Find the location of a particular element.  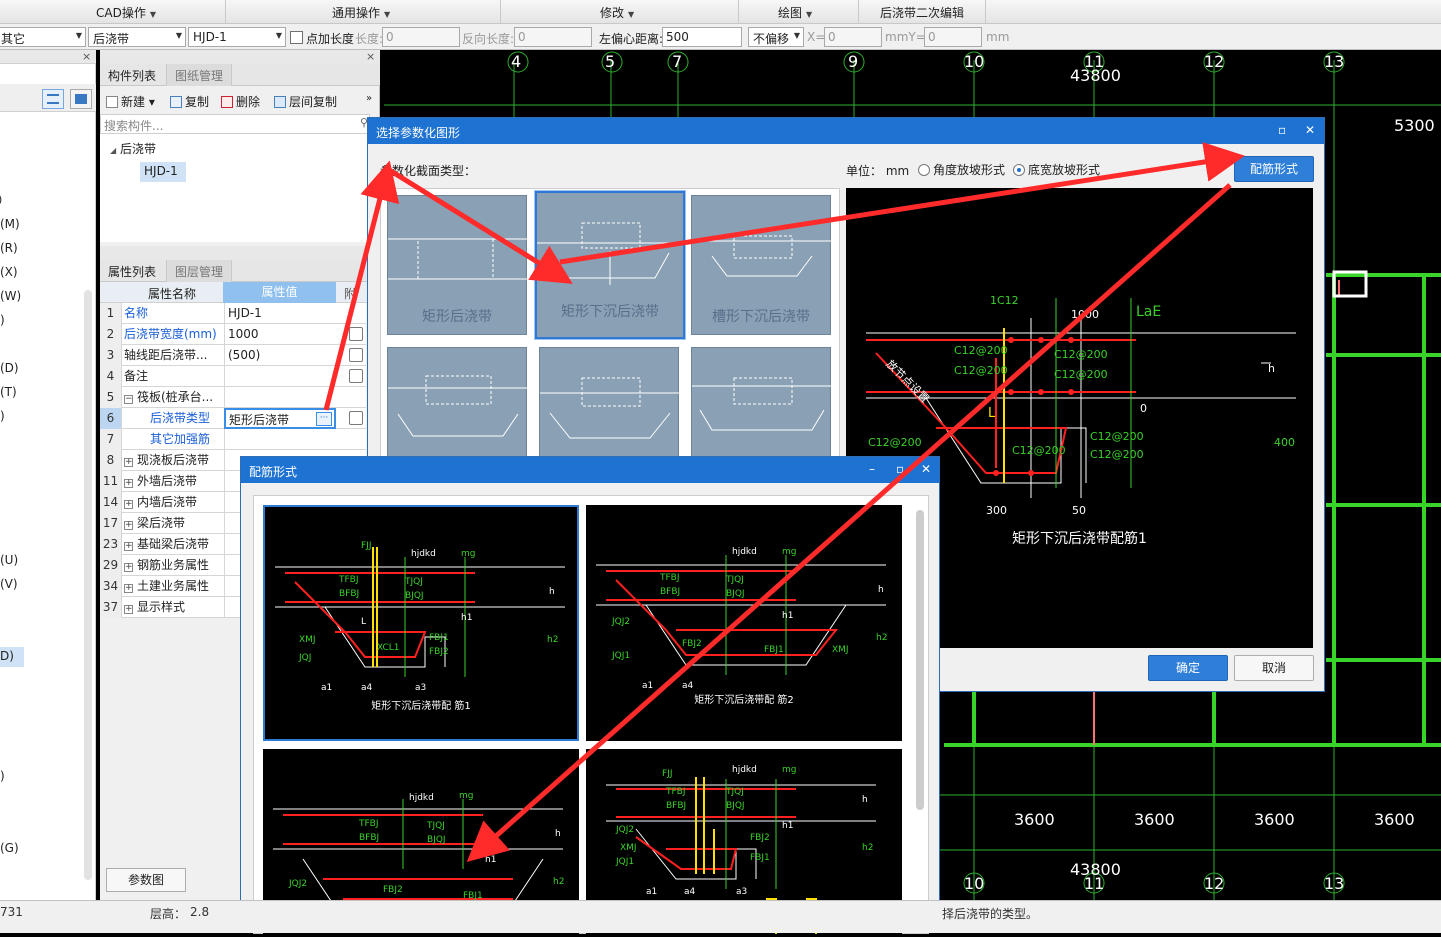

axis-label: 12 is located at coordinates (1214, 883).